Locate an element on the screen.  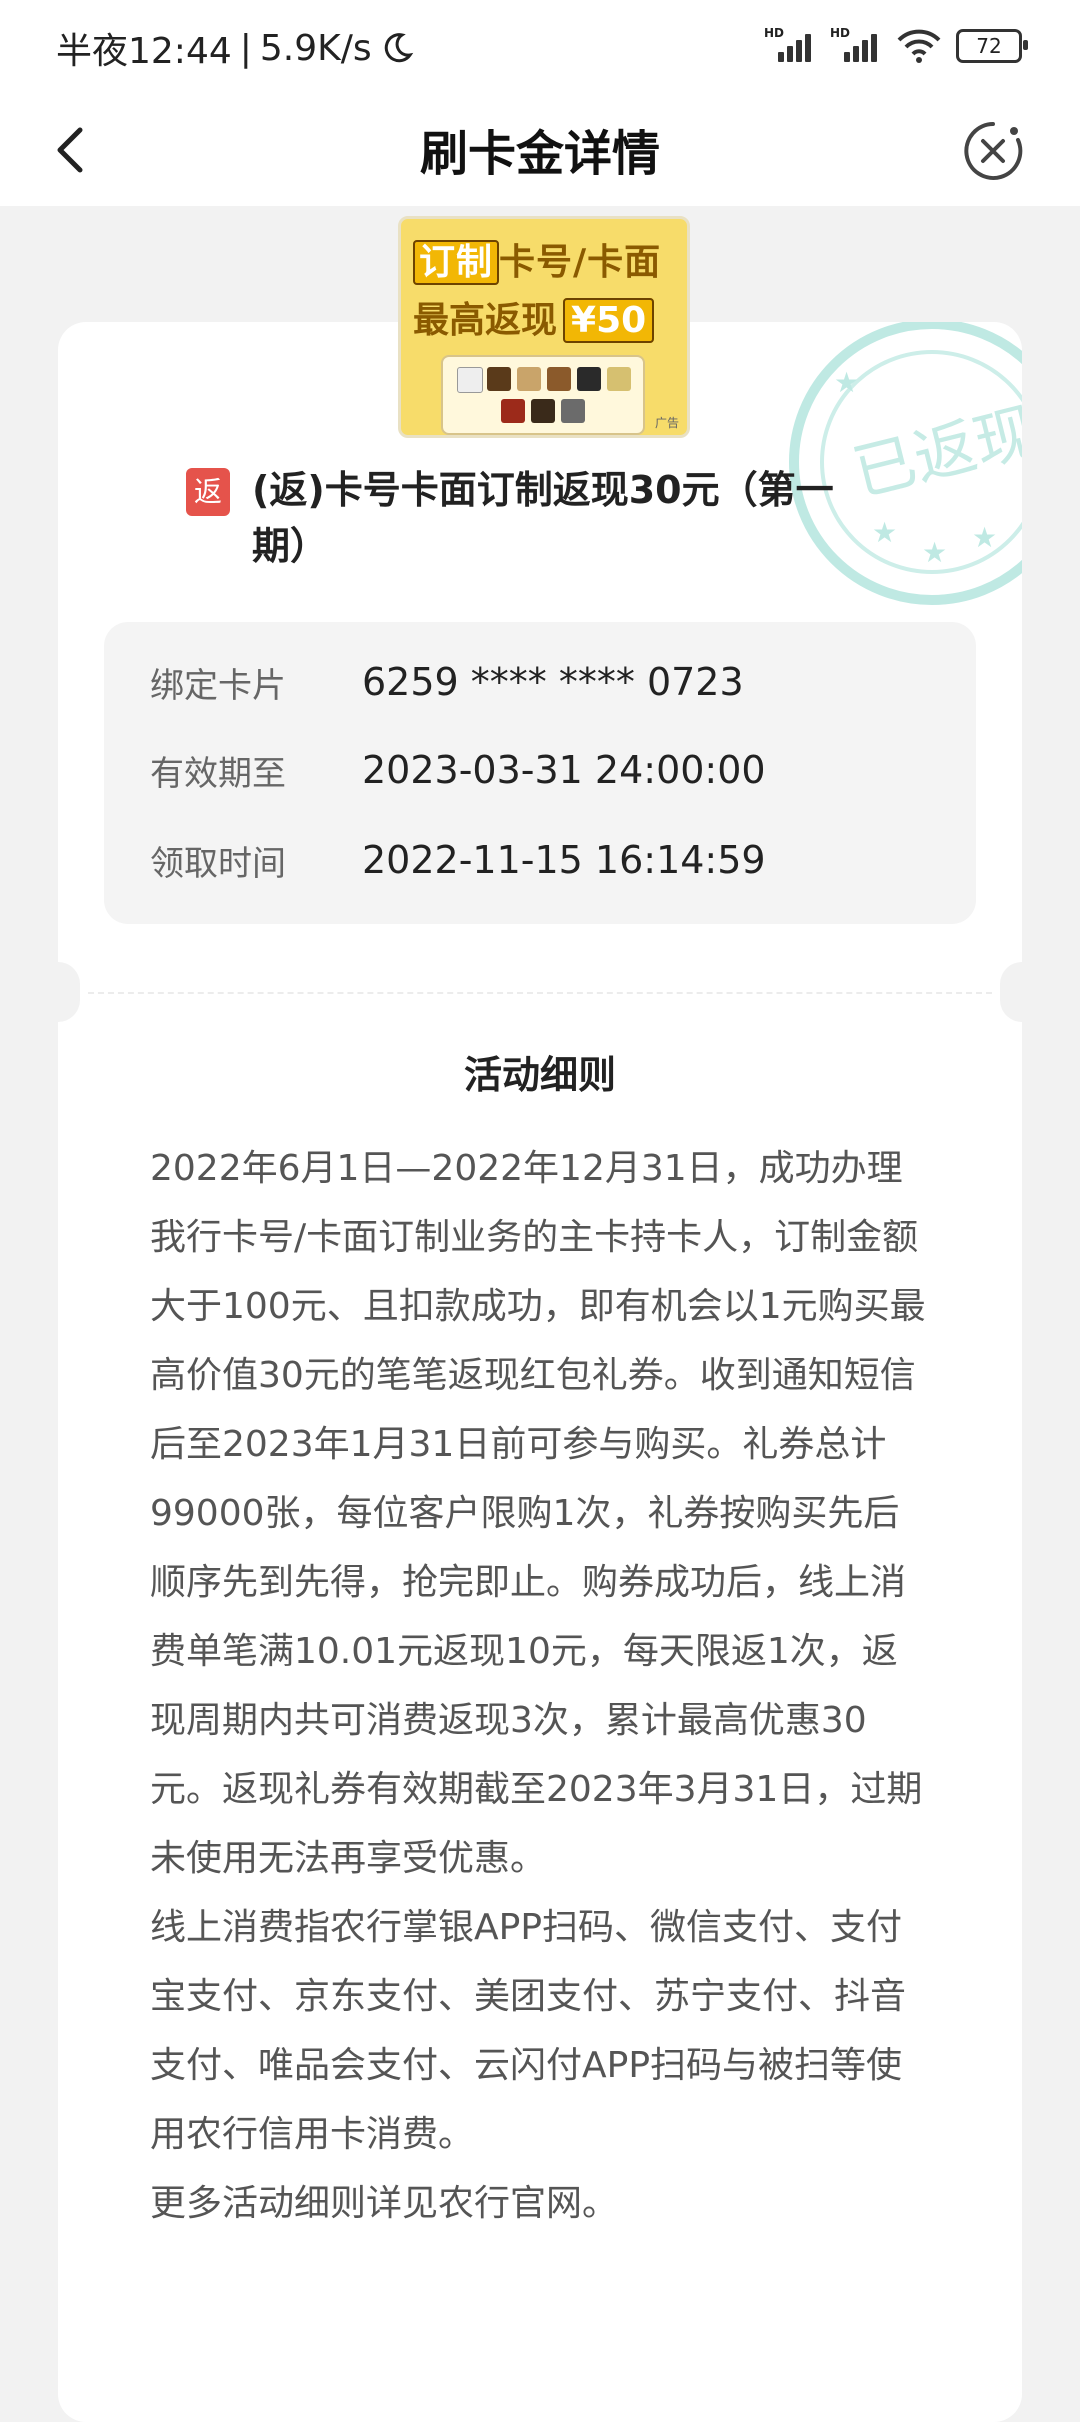
status-bar: 半夜12:44 | 5.9K/s HD HD 72 is located at coordinates (540, 48).